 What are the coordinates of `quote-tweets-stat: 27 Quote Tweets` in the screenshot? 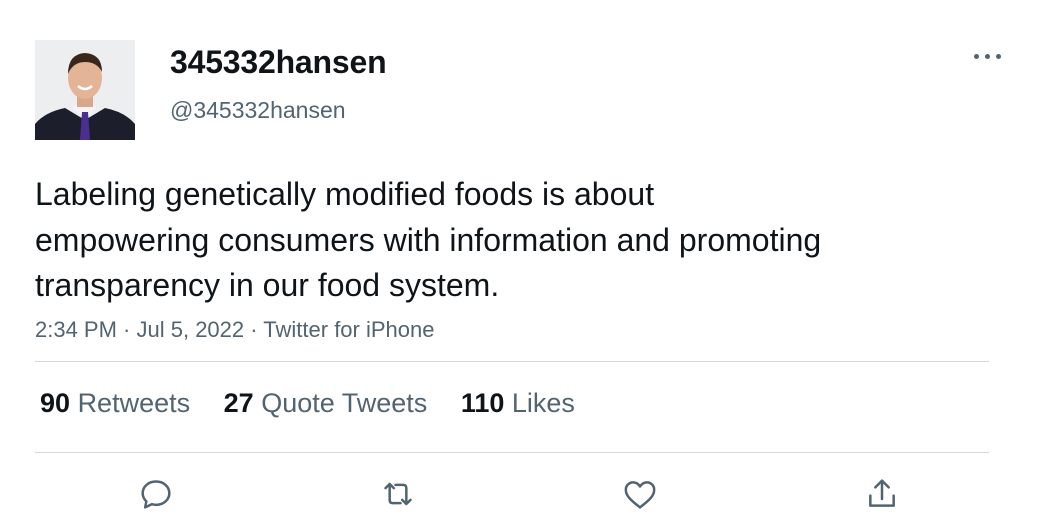 It's located at (326, 403).